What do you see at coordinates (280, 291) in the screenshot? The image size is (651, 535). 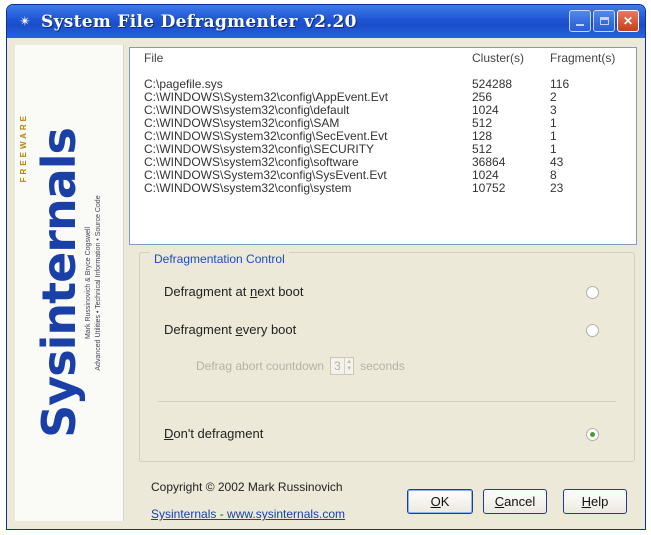 I see `label-part: ext boot` at bounding box center [280, 291].